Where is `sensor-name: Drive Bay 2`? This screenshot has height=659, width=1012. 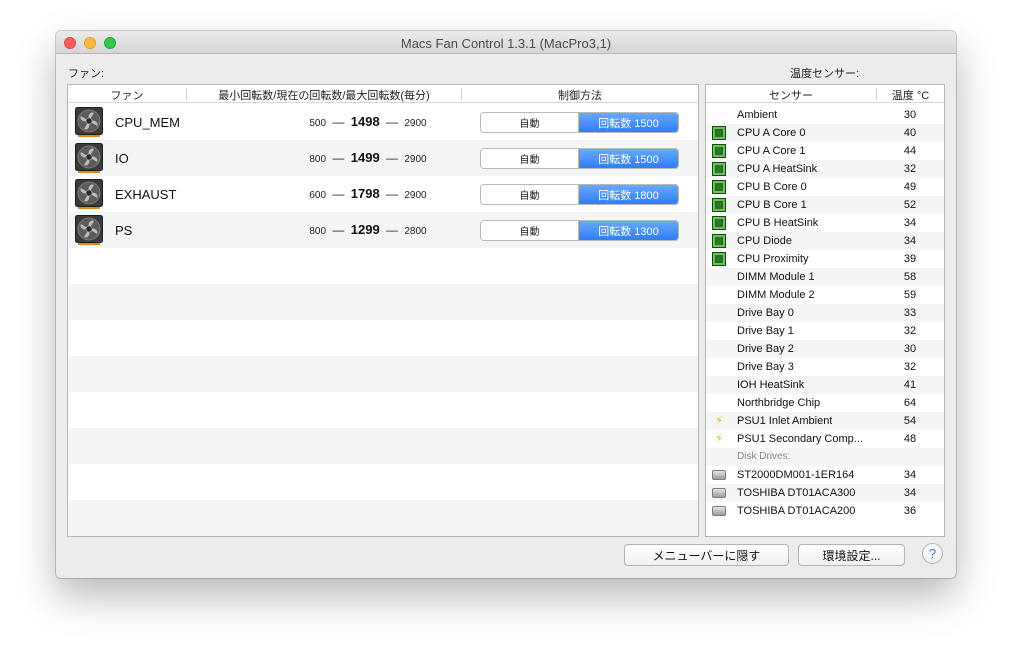
sensor-name: Drive Bay 2 is located at coordinates (765, 349).